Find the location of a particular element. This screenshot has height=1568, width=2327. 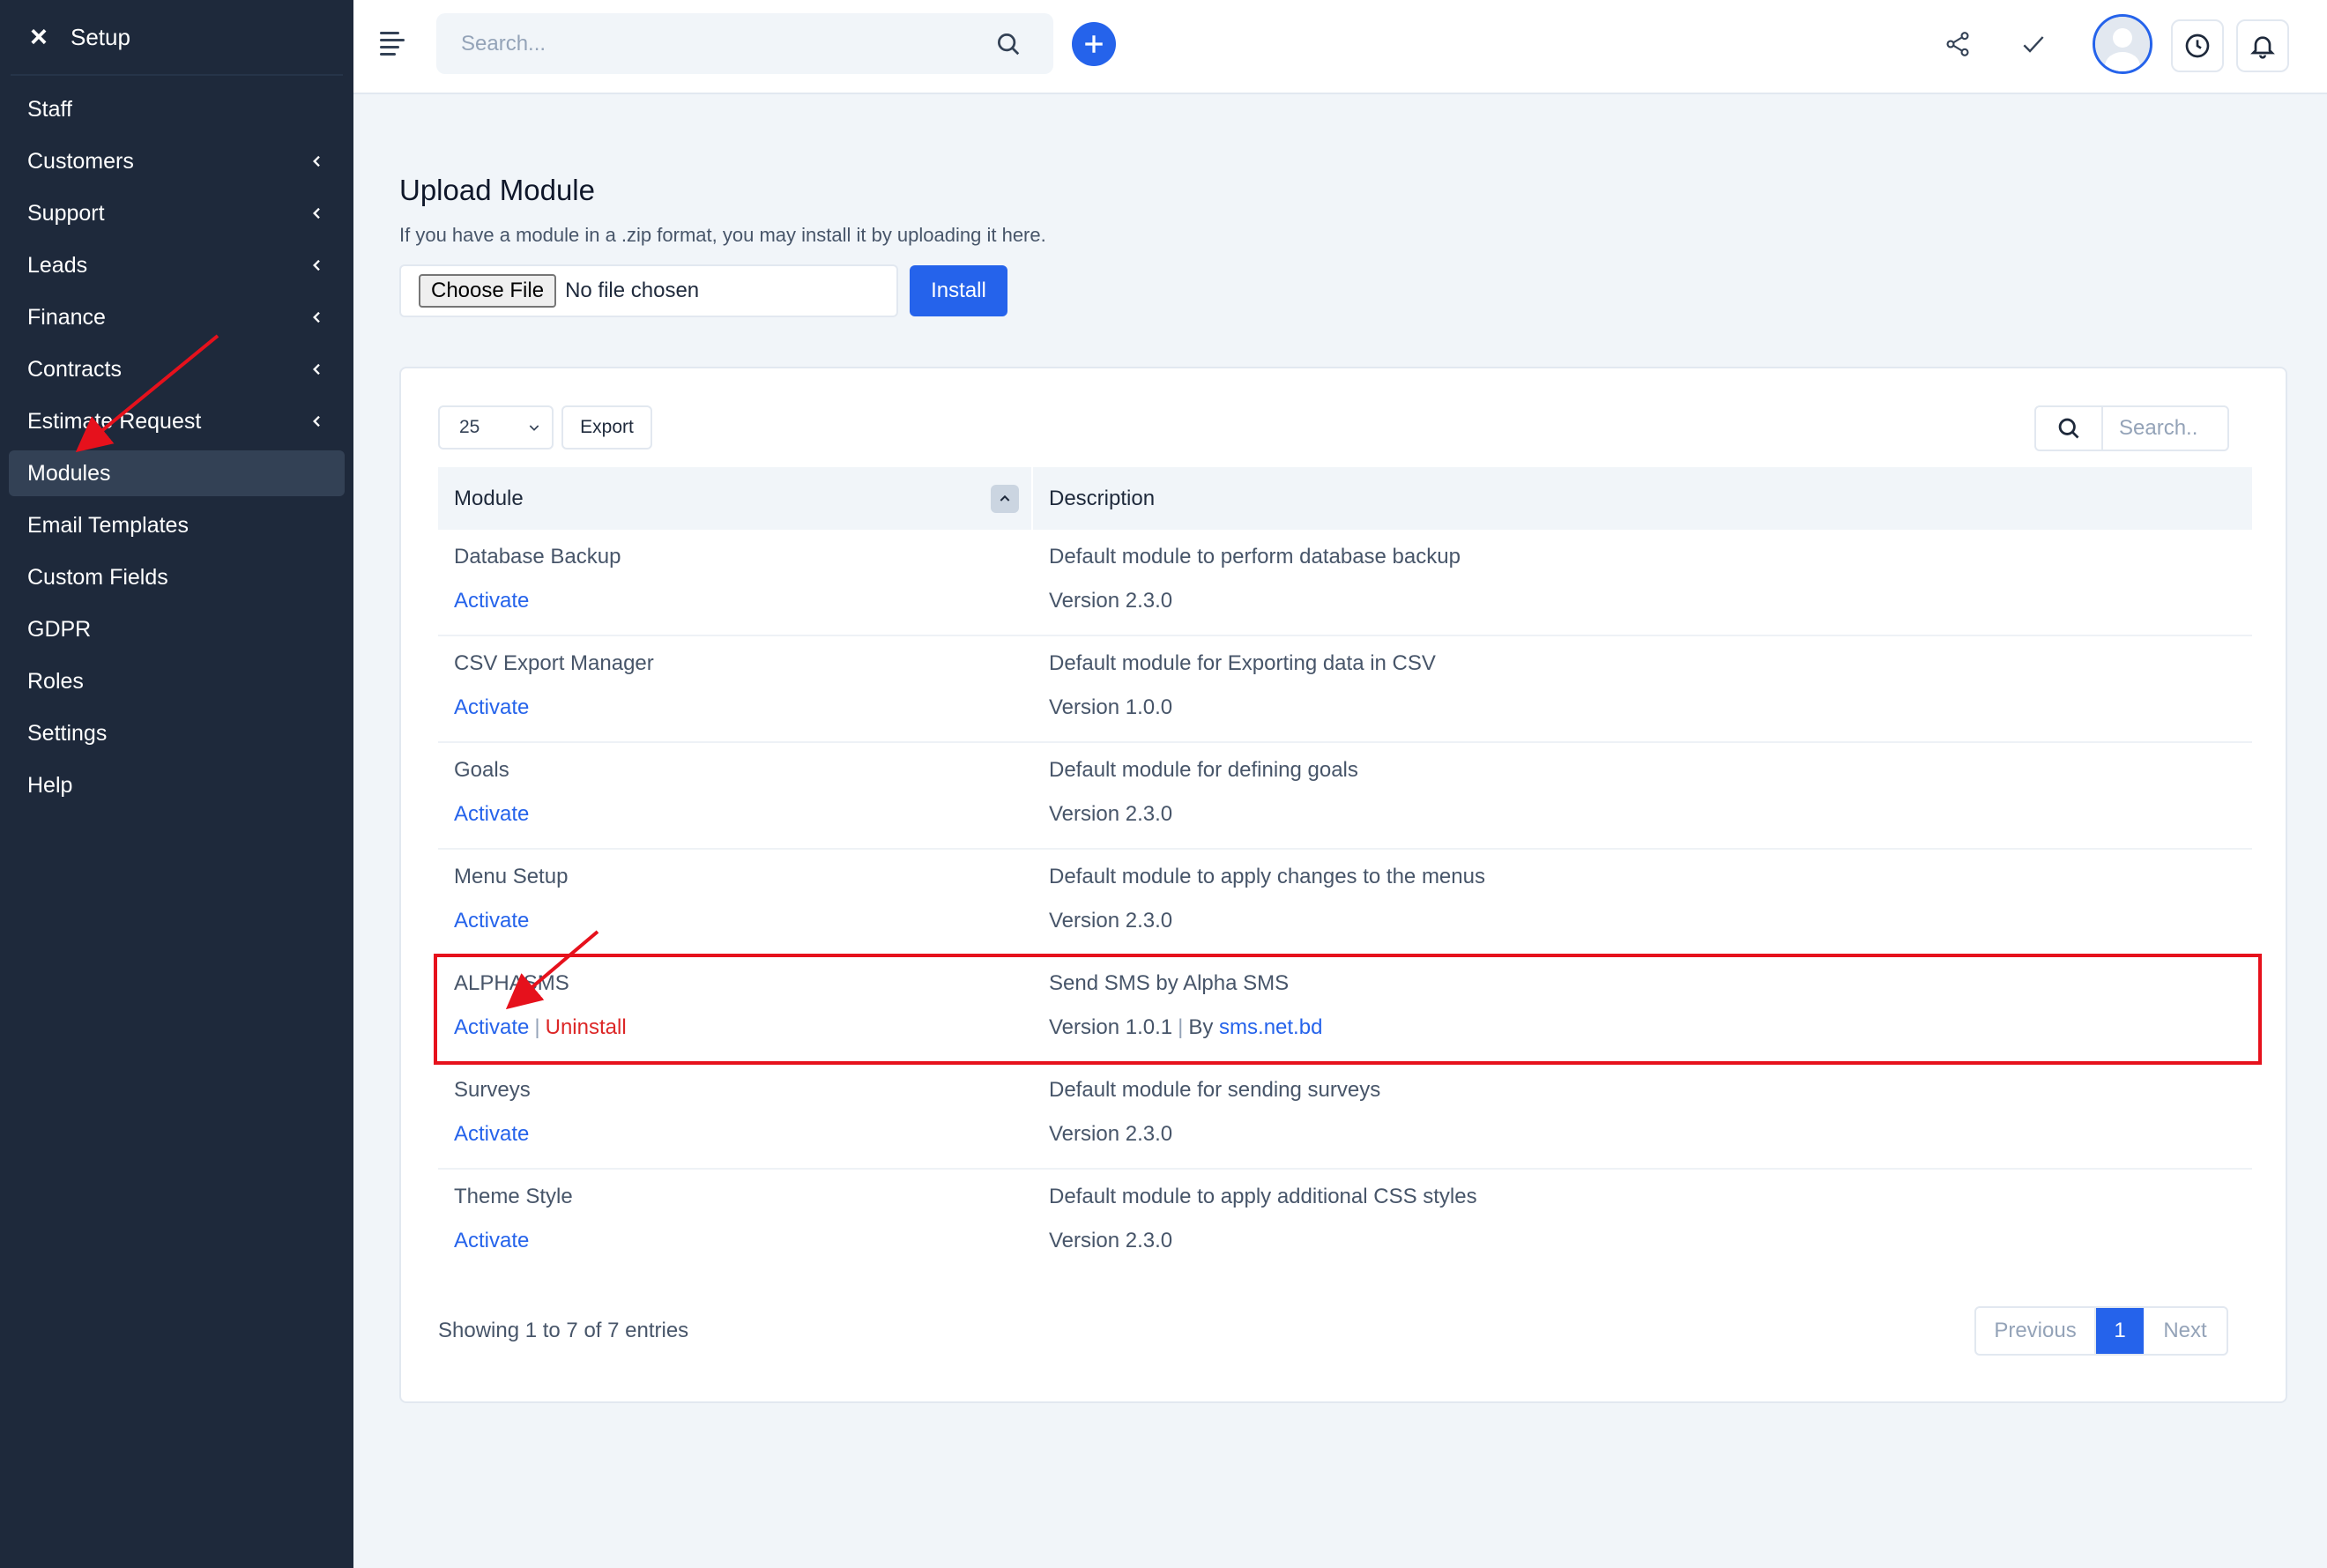

module-version-line: Version 1.0.1 | By sms.net.bd is located at coordinates (1186, 1030).